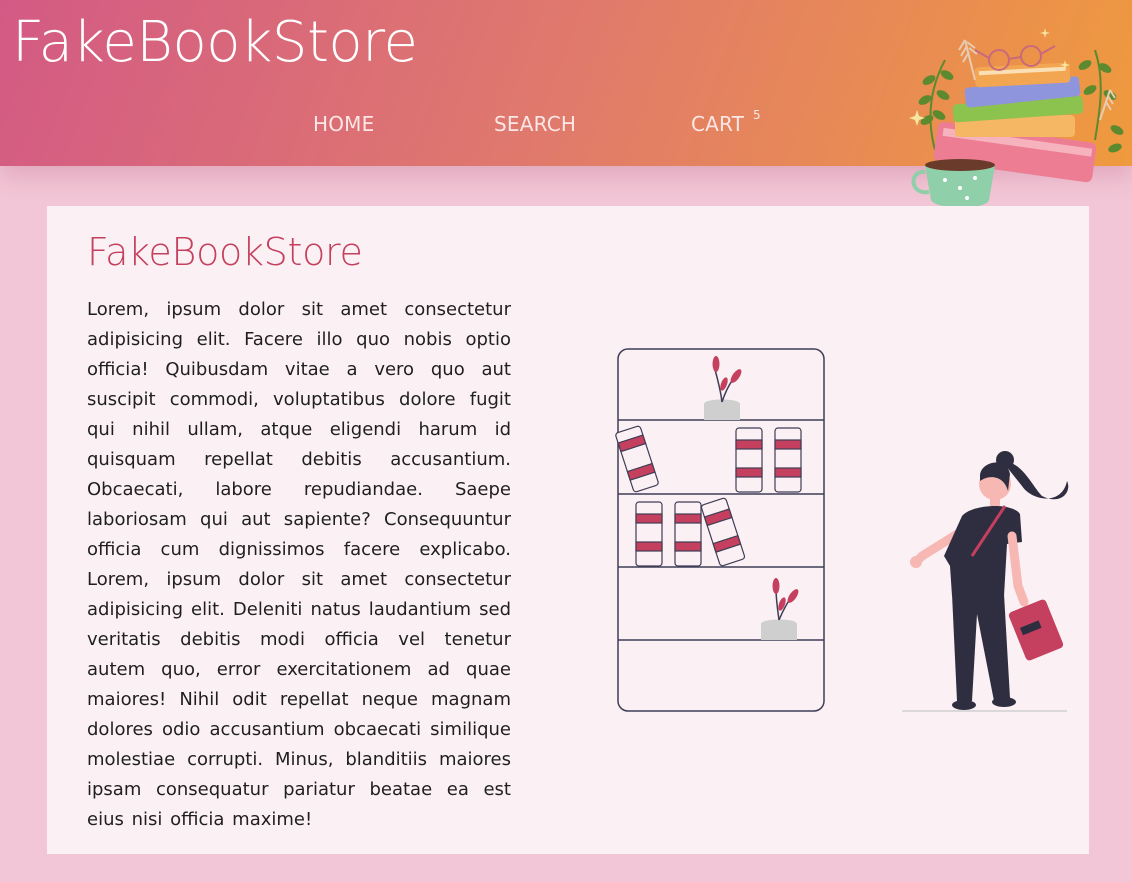 This screenshot has height=882, width=1132. I want to click on plant-vase-bottom, so click(780, 609).